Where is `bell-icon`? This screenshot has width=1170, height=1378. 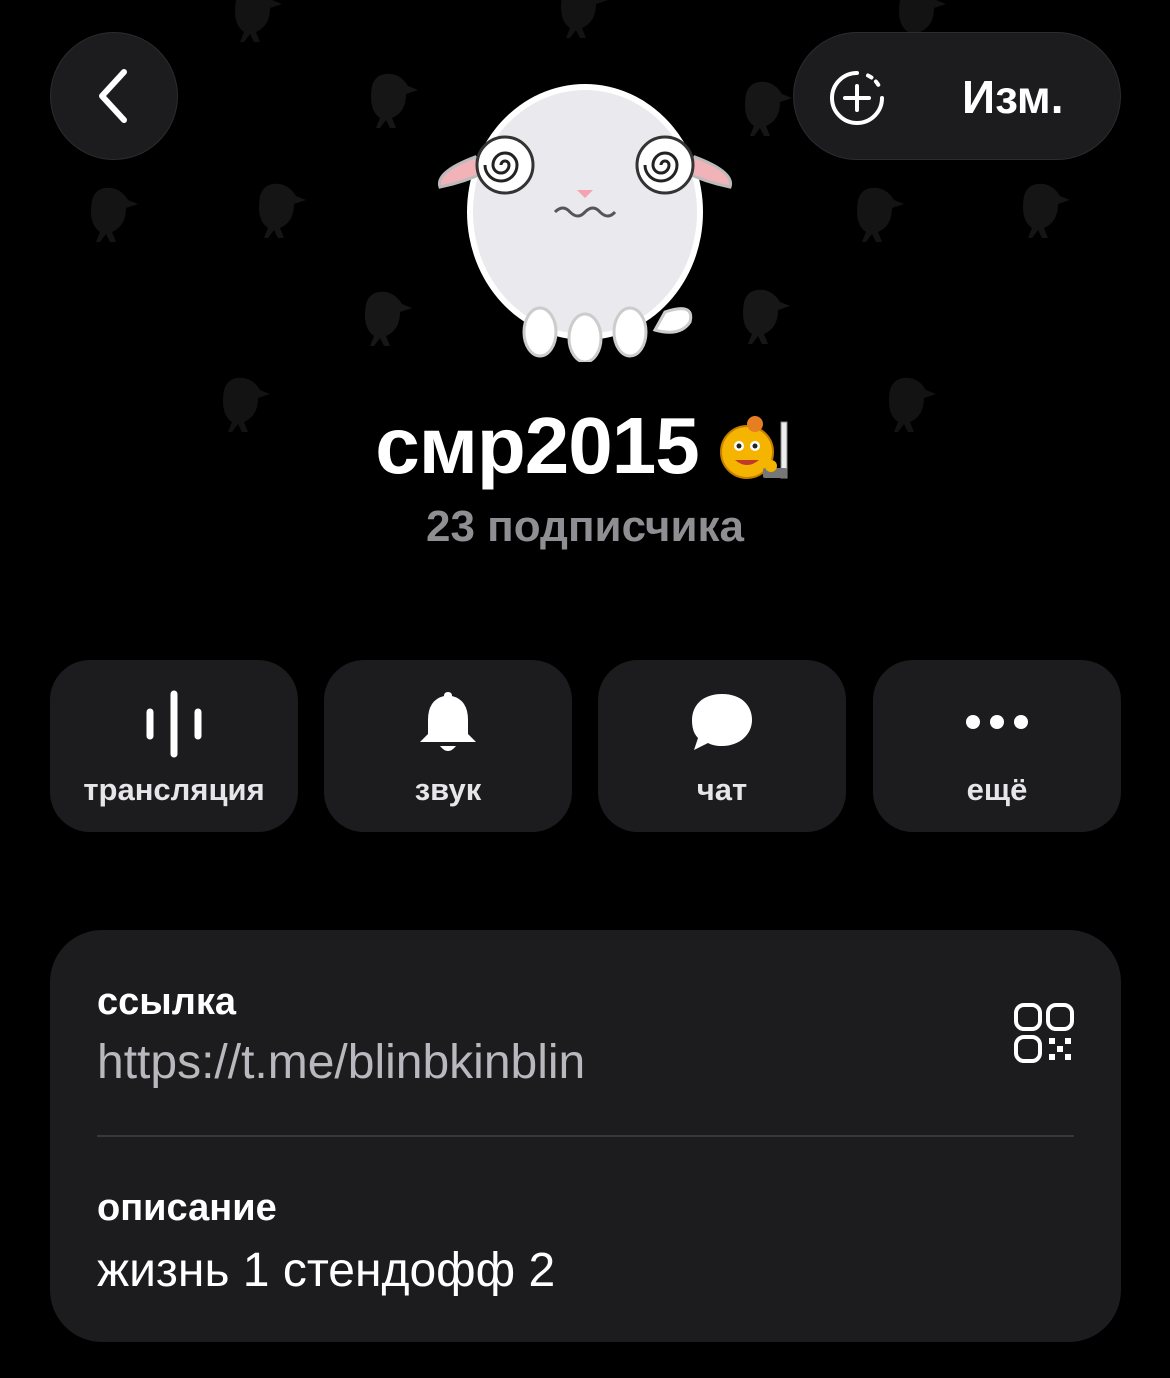 bell-icon is located at coordinates (448, 721).